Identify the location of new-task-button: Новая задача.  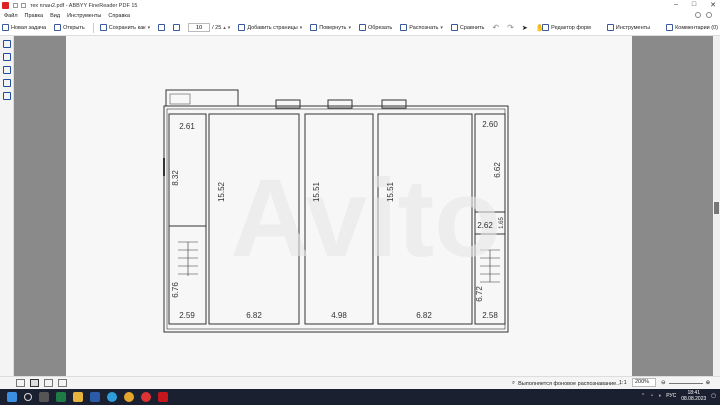
(24, 27).